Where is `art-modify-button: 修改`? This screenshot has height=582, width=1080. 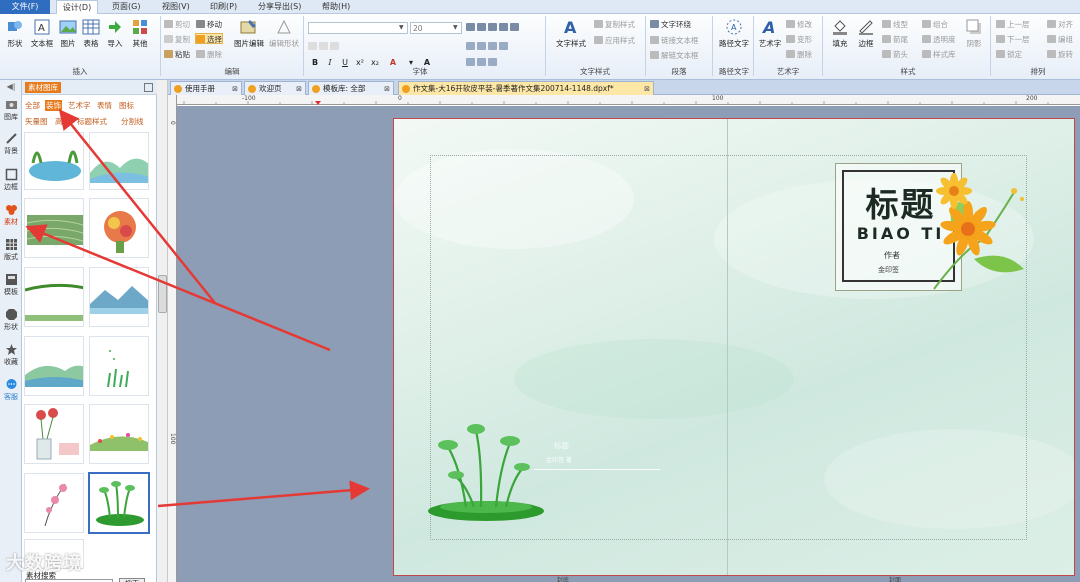 art-modify-button: 修改 is located at coordinates (799, 24).